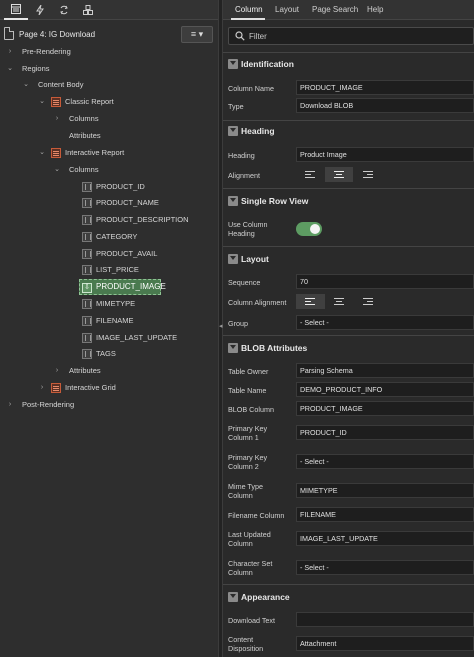 Image resolution: width=474 pixels, height=657 pixels. Describe the element at coordinates (117, 236) in the screenshot. I see `tree-label: CATEGORY` at that location.